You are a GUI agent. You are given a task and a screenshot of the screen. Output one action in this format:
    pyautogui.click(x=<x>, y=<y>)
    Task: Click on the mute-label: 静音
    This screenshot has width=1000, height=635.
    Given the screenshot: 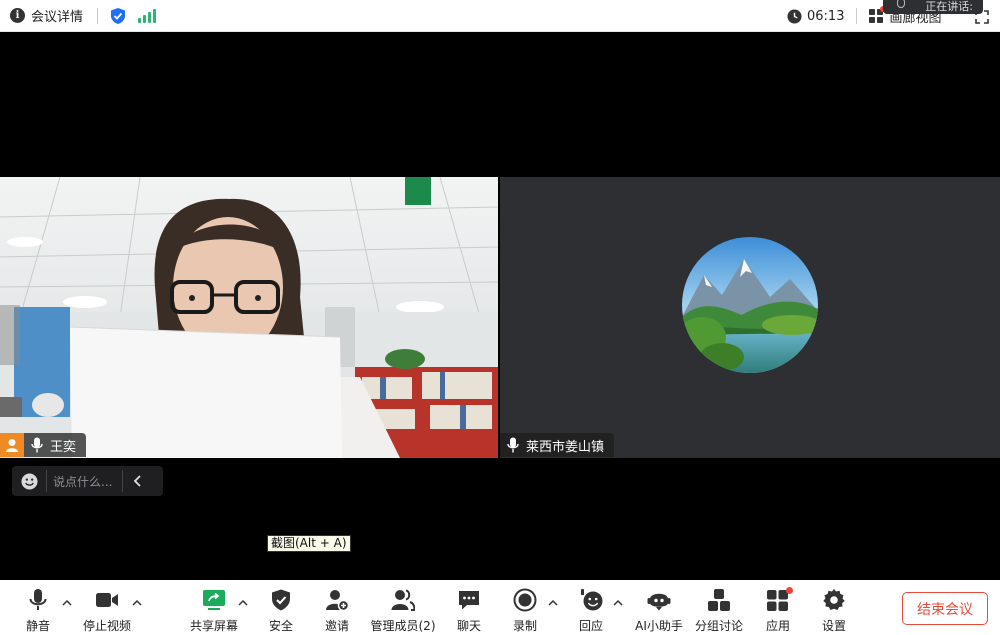 What is the action you would take?
    pyautogui.click(x=37, y=626)
    